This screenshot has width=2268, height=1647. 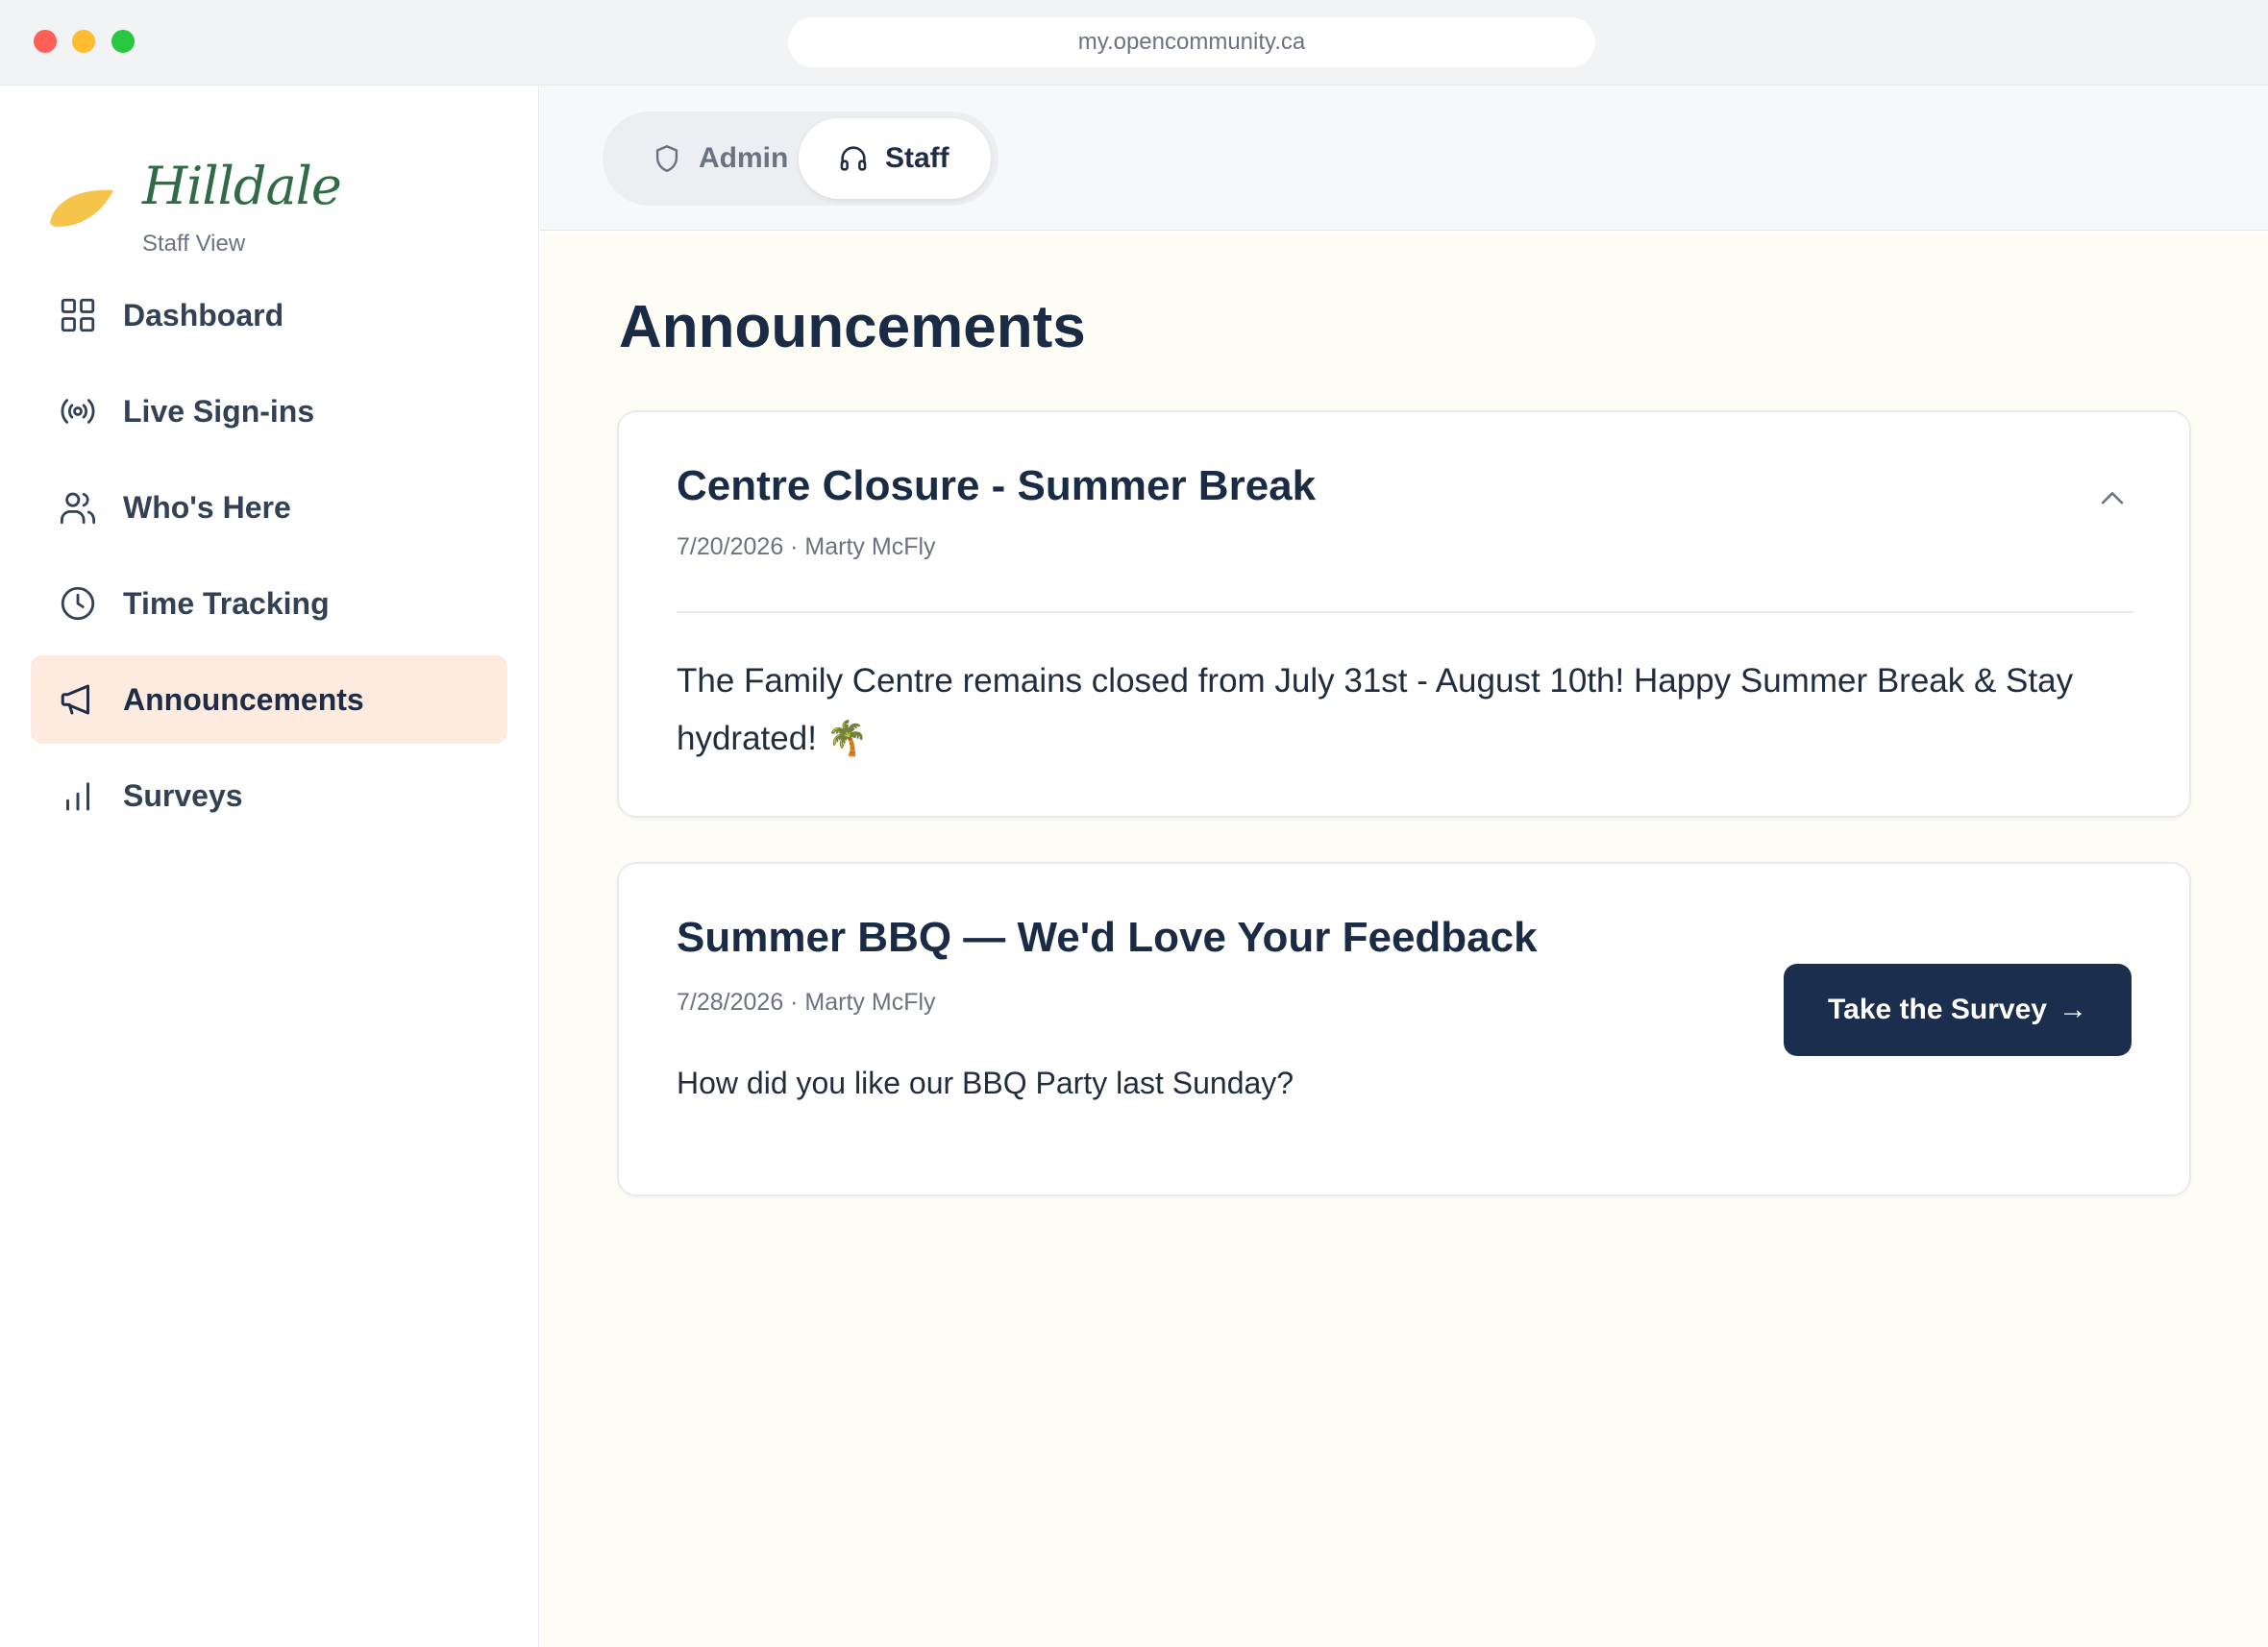 What do you see at coordinates (45, 42) in the screenshot?
I see `close-window-button` at bounding box center [45, 42].